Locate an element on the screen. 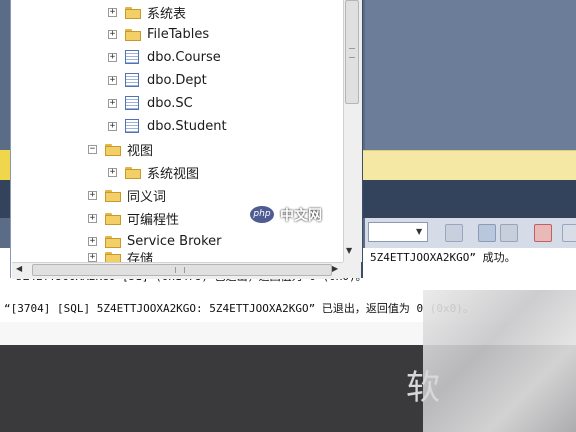 This screenshot has height=432, width=576. tree-item-label: 系统表 is located at coordinates (167, 14).